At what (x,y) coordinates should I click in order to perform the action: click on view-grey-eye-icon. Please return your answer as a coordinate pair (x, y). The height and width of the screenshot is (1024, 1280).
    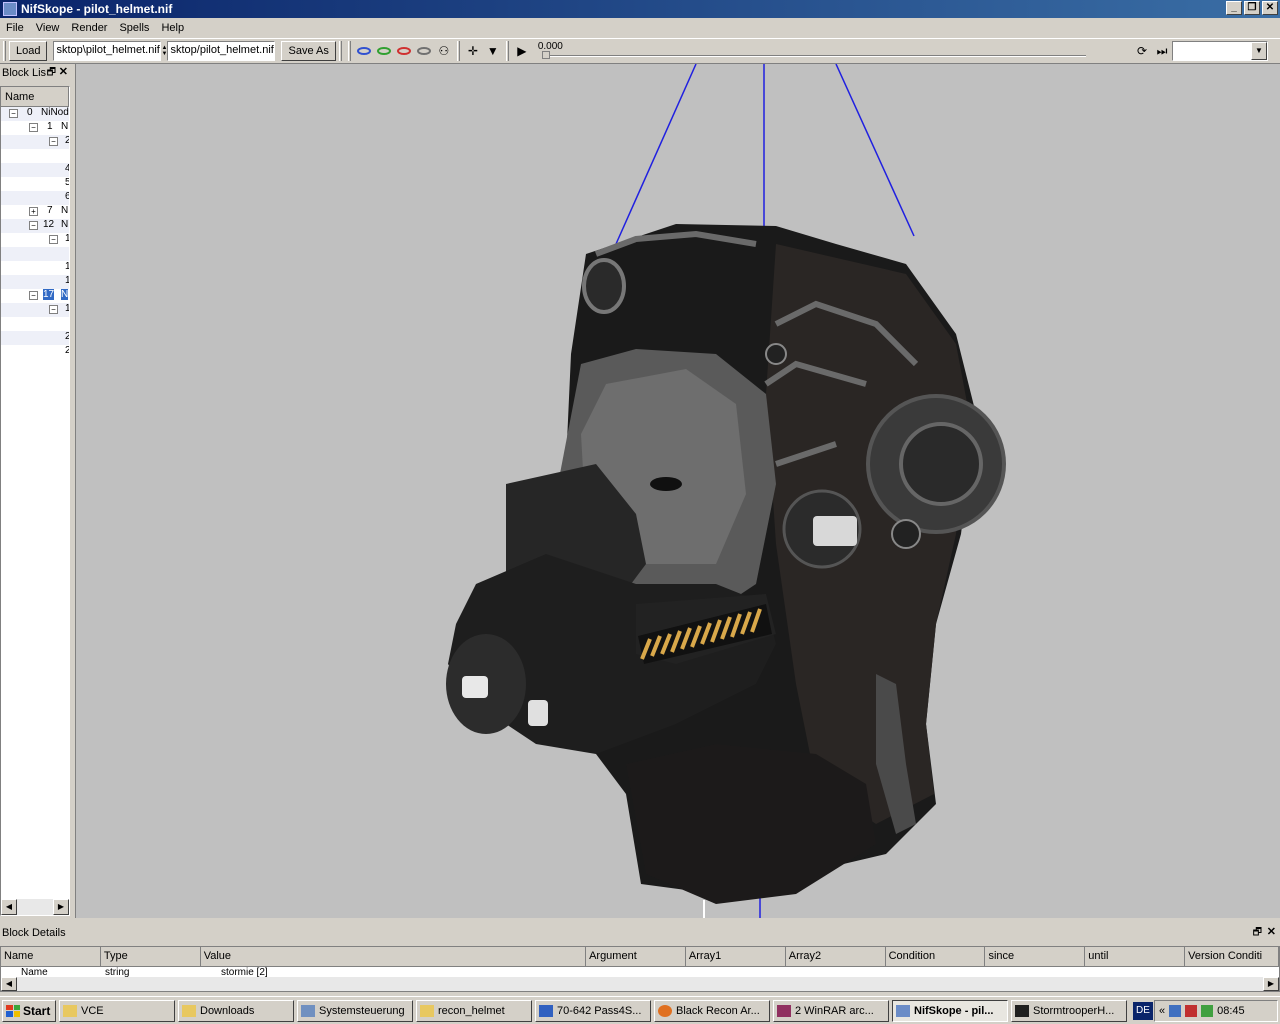
    Looking at the image, I should click on (424, 51).